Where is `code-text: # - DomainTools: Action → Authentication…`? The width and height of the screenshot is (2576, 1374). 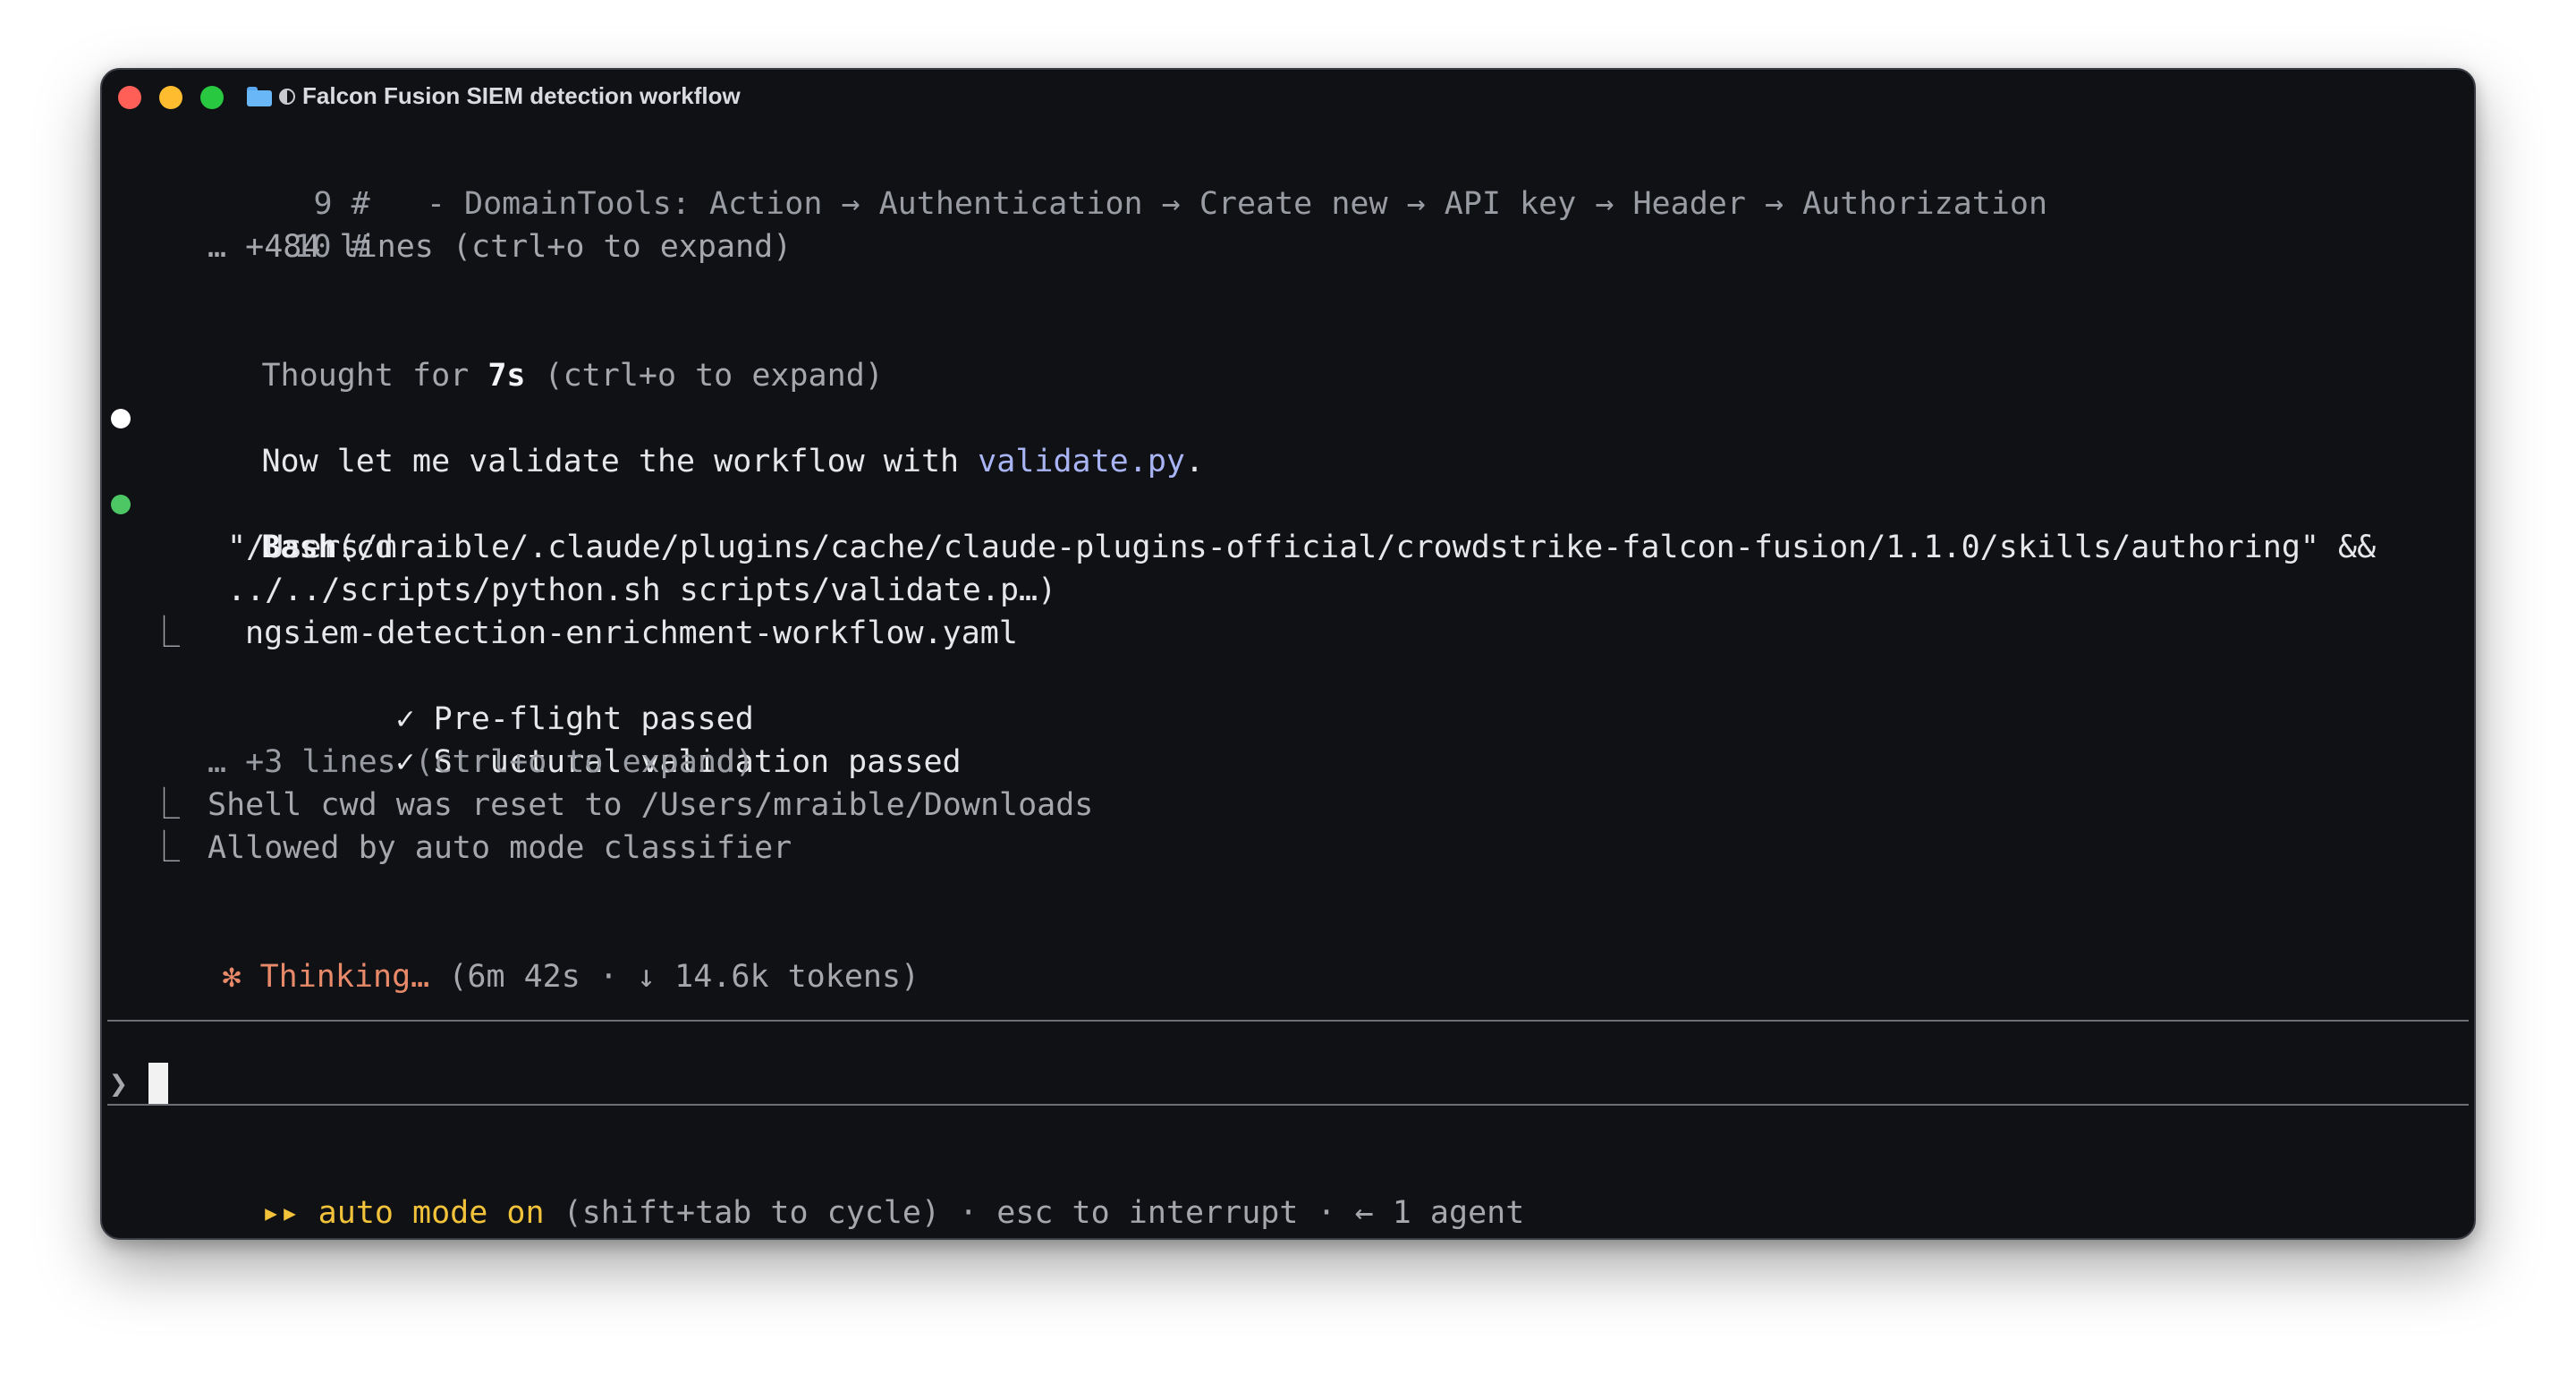 code-text: # - DomainTools: Action → Authentication… is located at coordinates (1199, 204).